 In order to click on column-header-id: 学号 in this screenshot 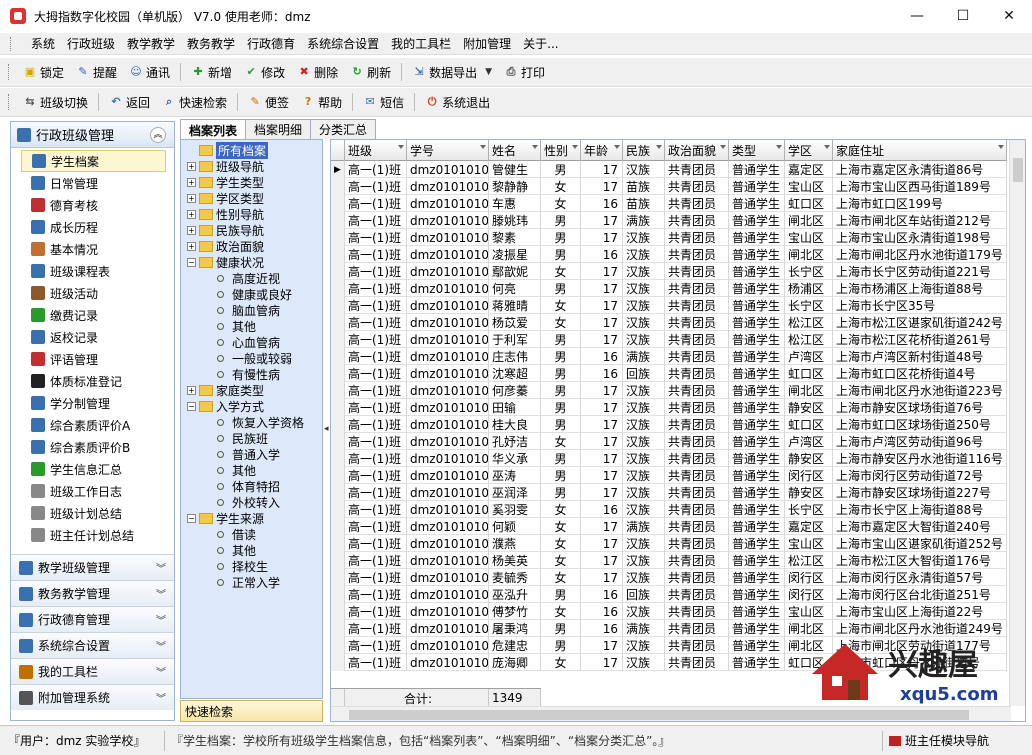, I will do `click(448, 150)`.